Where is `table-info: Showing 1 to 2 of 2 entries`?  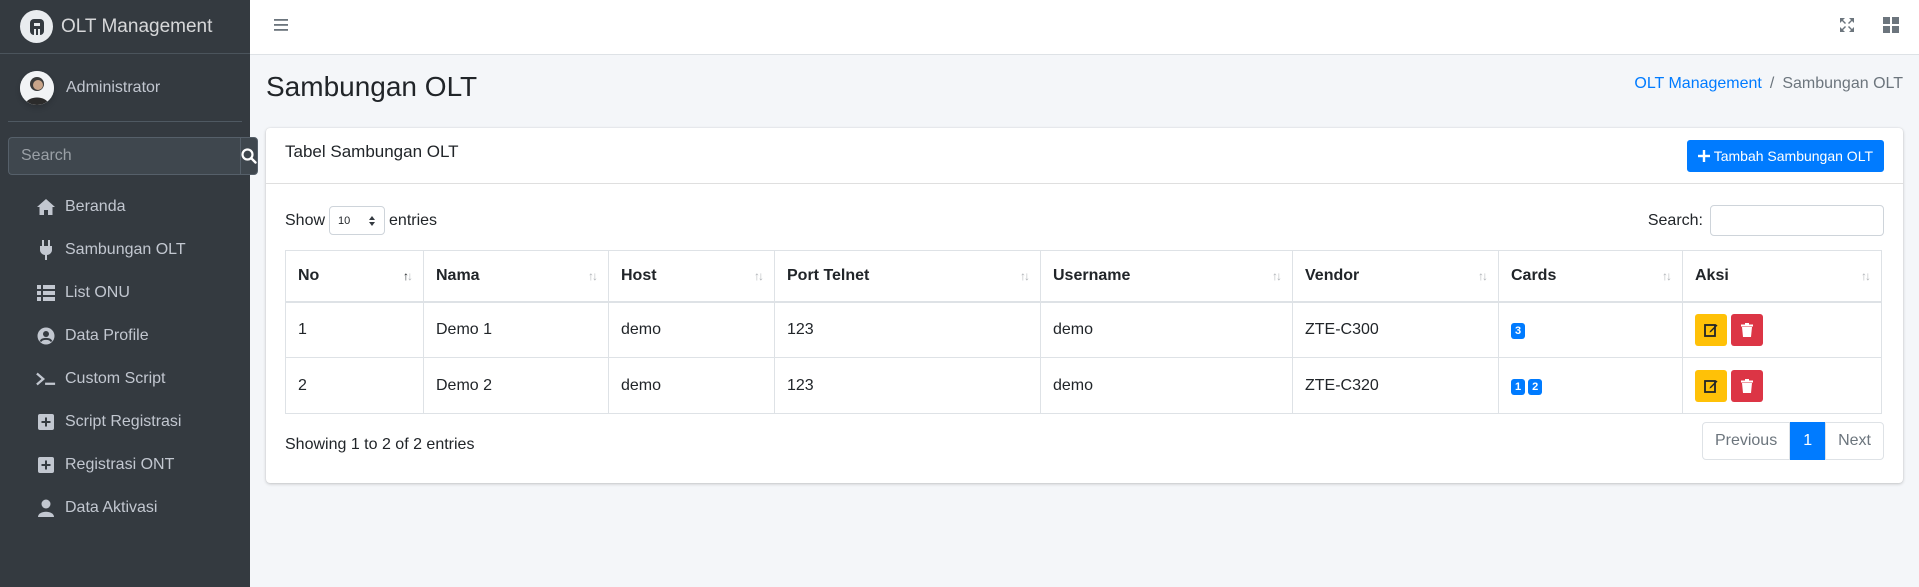 table-info: Showing 1 to 2 of 2 entries is located at coordinates (380, 444).